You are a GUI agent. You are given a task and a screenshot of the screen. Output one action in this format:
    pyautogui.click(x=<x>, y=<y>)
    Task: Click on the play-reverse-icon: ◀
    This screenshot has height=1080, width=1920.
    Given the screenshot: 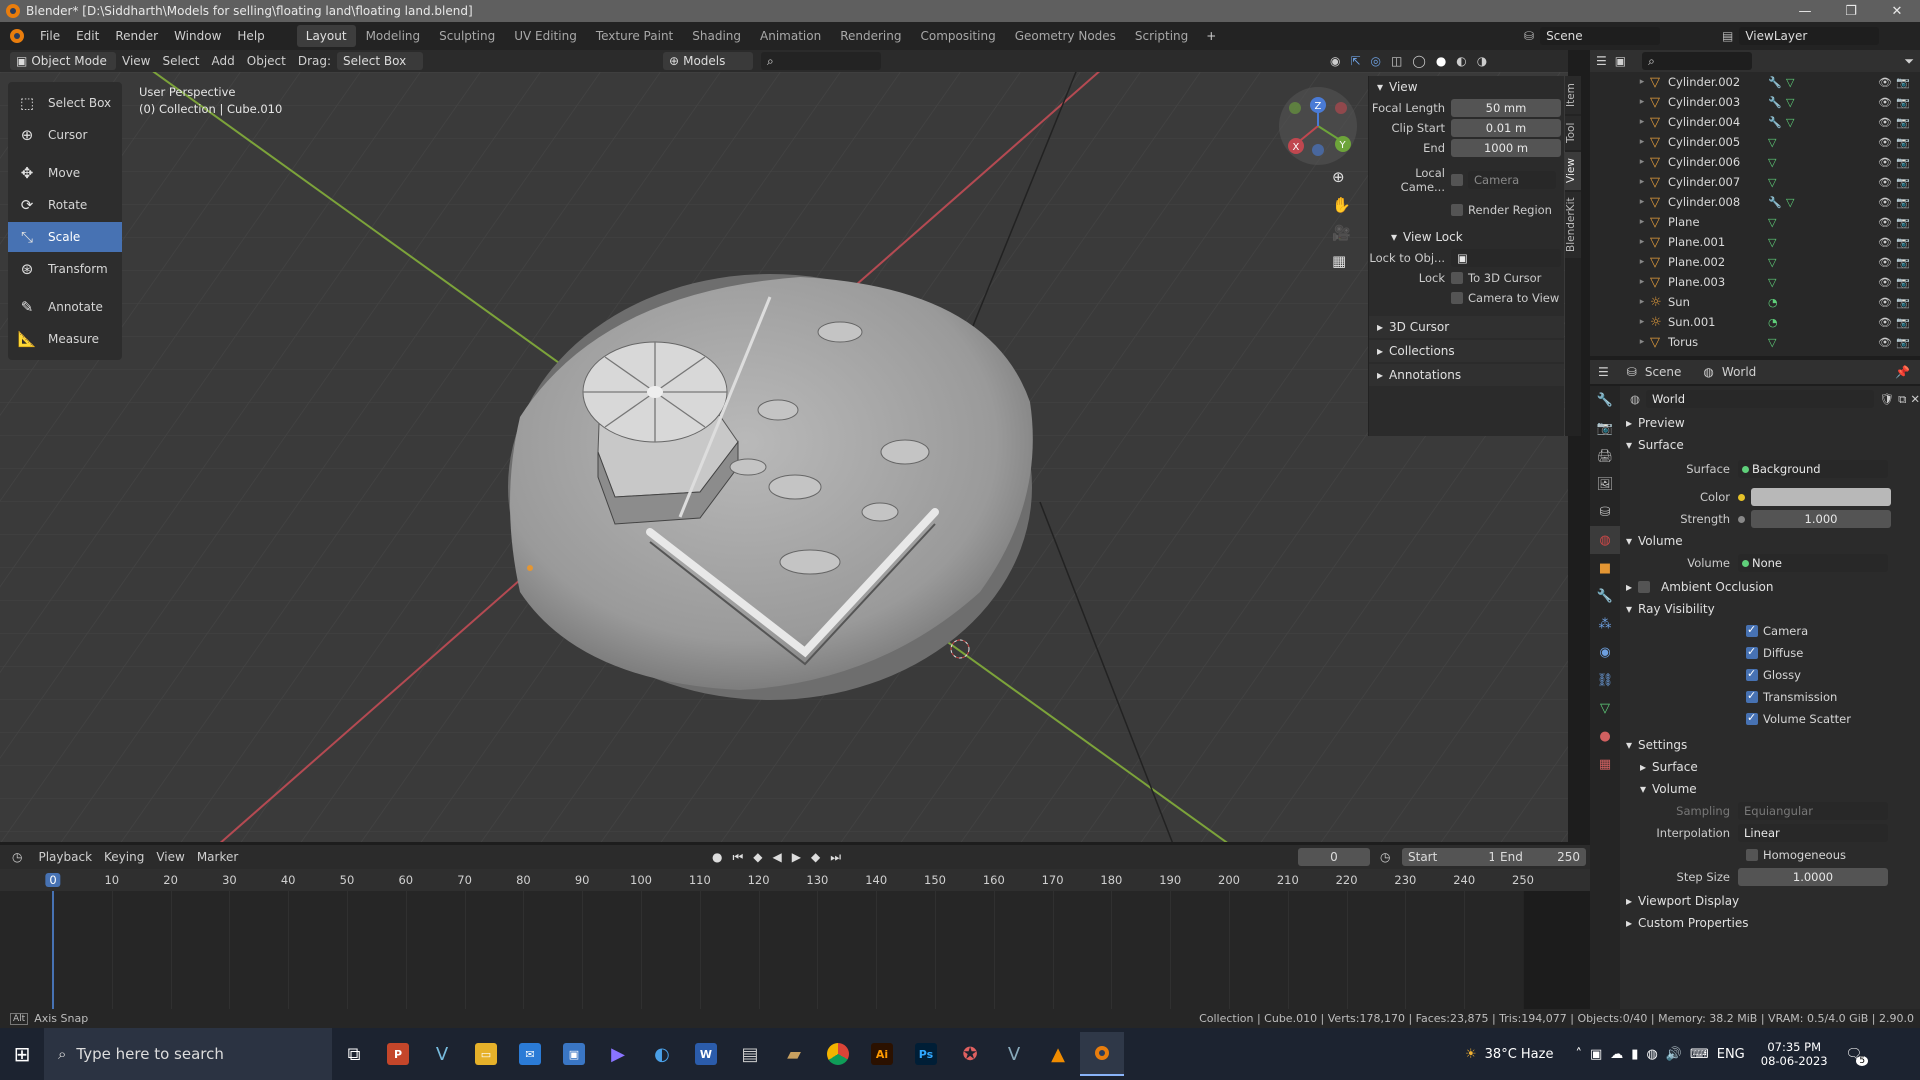 What is the action you would take?
    pyautogui.click(x=777, y=857)
    